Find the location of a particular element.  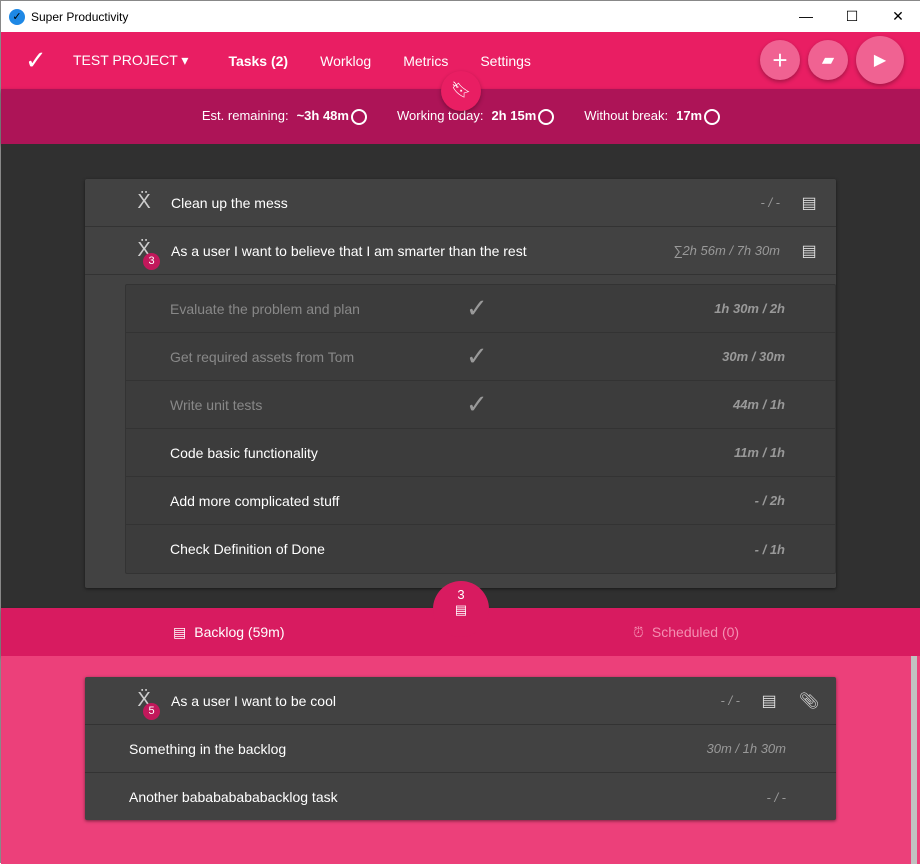

task-title: Another babababababacklog task is located at coordinates (233, 797).